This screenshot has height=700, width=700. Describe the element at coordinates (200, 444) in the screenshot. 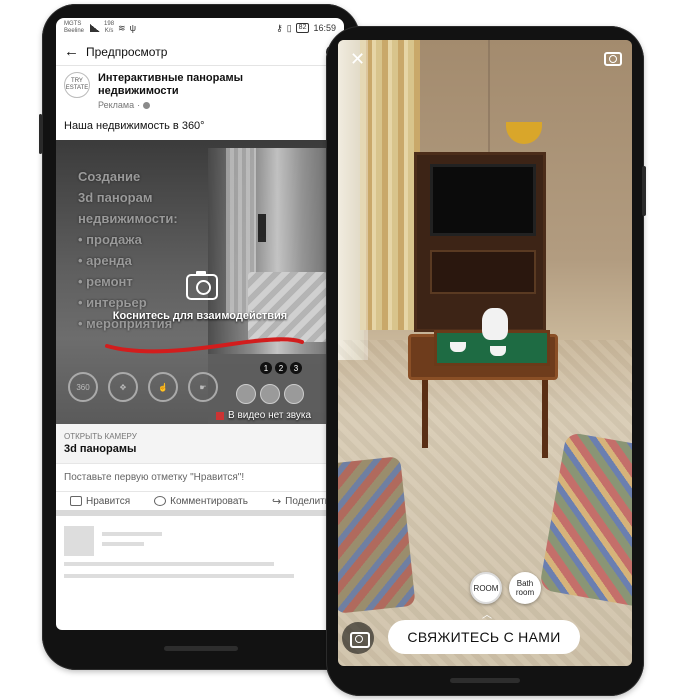

I see `cta-bar: ОТКРЫТЬ КАМЕРУ 3d панорамы` at that location.